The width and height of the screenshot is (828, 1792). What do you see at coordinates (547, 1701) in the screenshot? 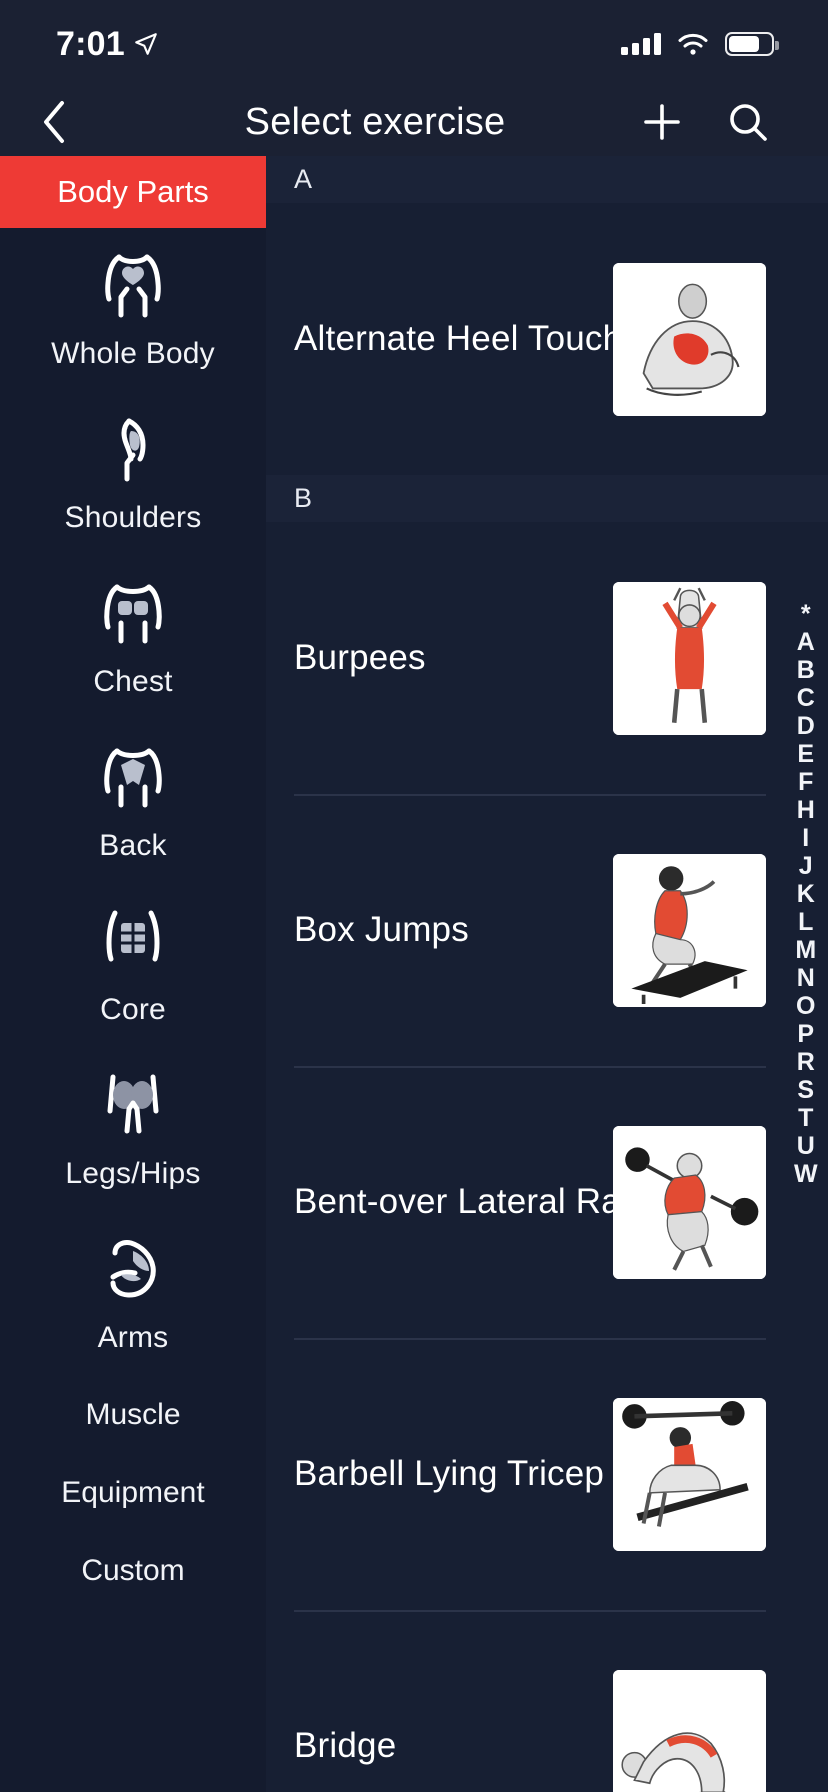
I see `table-row: Bridge` at bounding box center [547, 1701].